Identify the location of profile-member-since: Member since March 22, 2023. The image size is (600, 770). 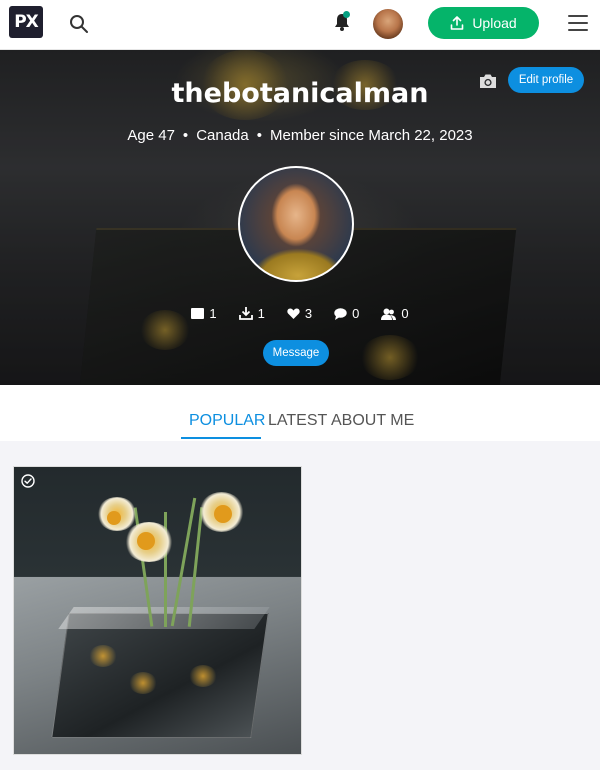
(371, 135).